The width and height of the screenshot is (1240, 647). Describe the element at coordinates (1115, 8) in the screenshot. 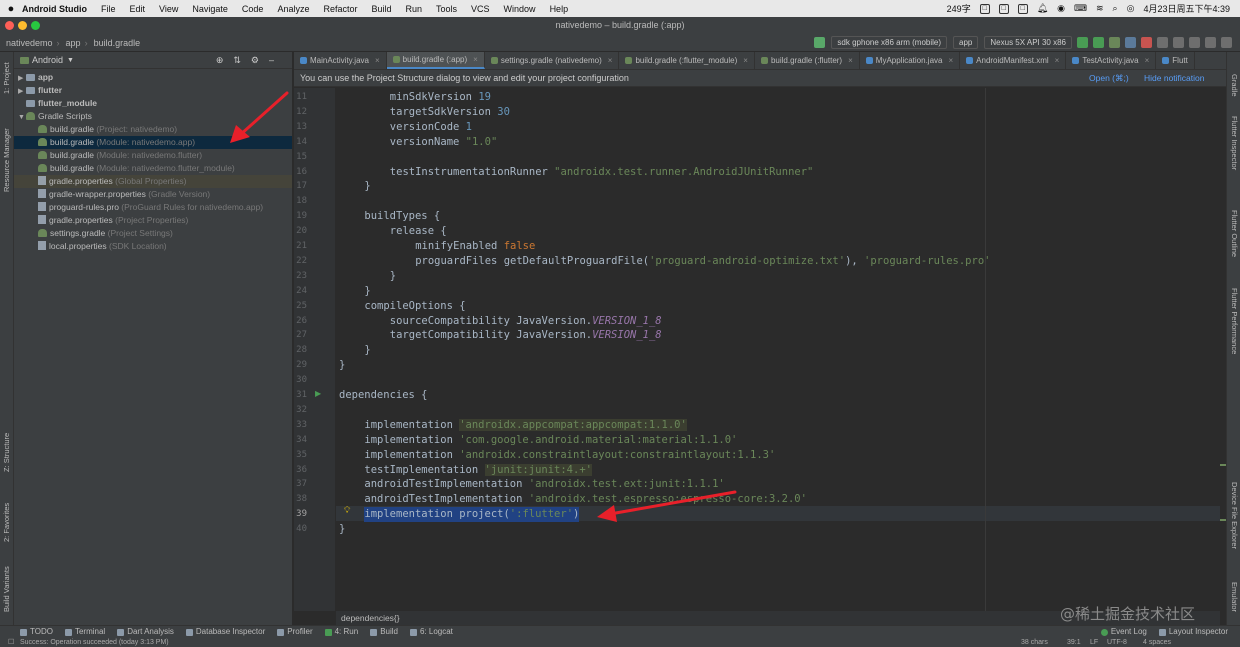

I see `search-icon: ⌕` at that location.